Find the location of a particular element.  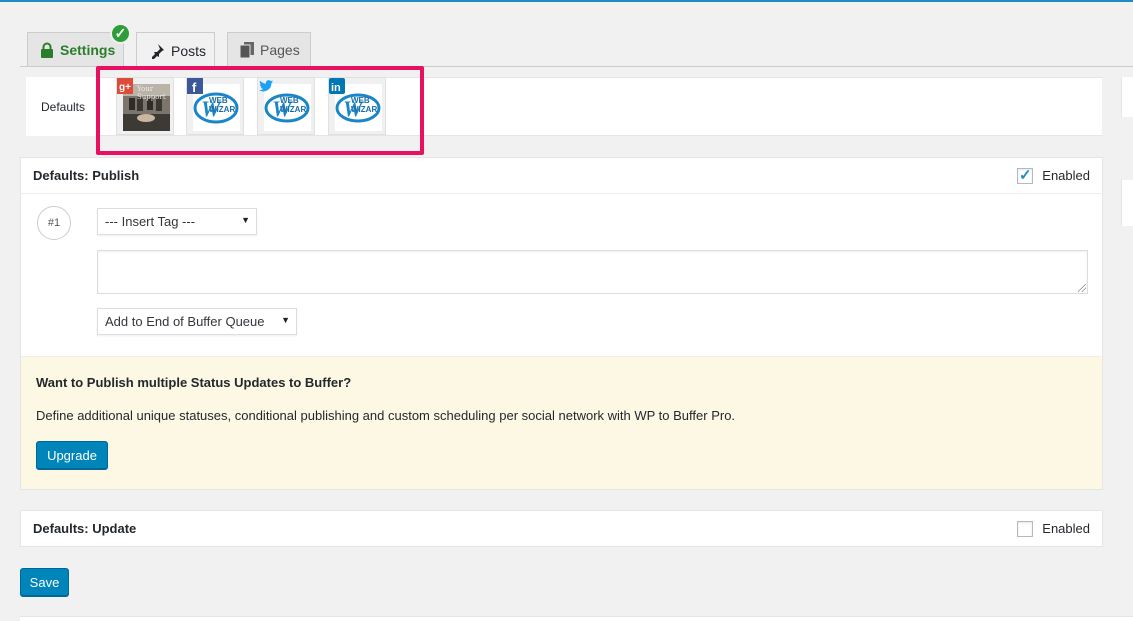

update-enabled-label: Enabled is located at coordinates (1066, 528).